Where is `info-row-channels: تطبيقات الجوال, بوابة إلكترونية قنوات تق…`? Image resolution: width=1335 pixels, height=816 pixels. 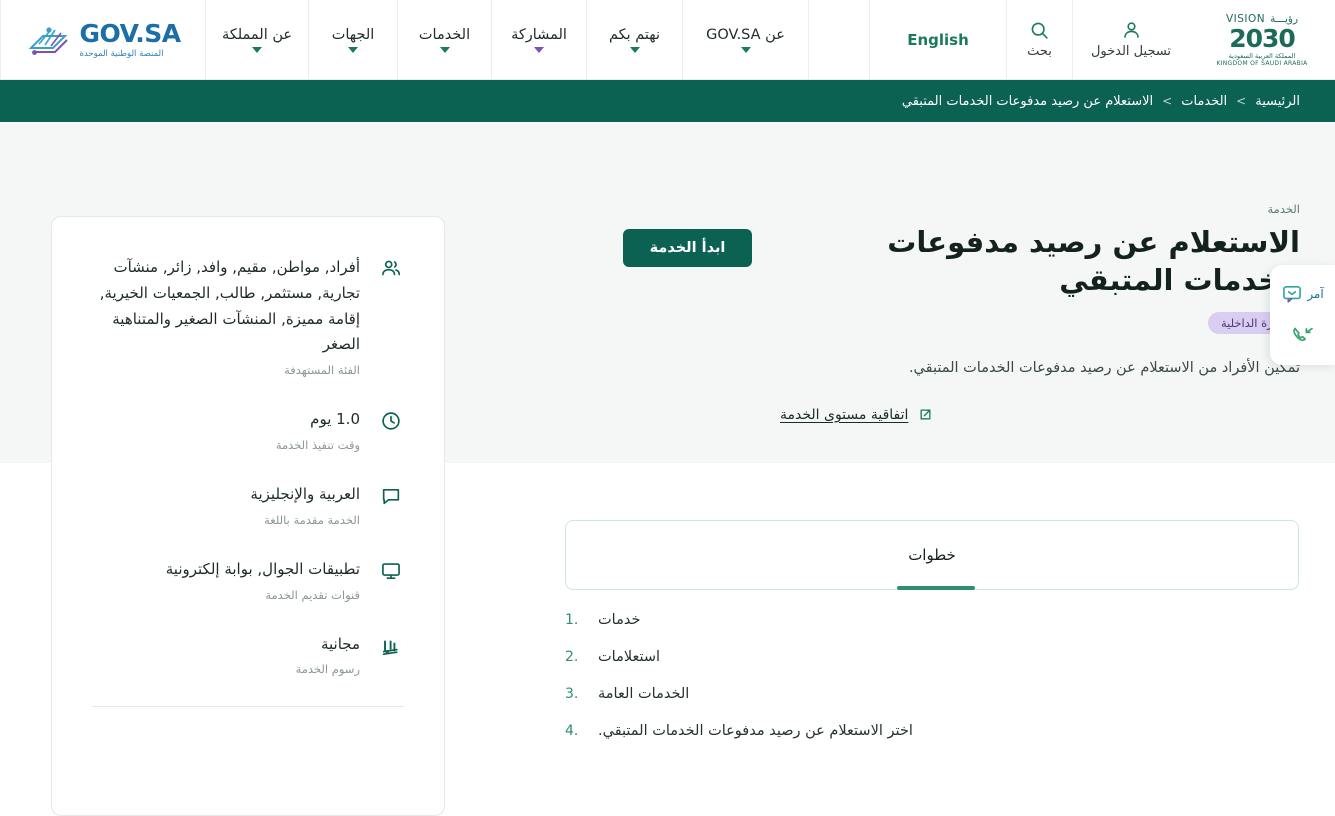 info-row-channels: تطبيقات الجوال, بوابة إلكترونية قنوات تق… is located at coordinates (248, 579).